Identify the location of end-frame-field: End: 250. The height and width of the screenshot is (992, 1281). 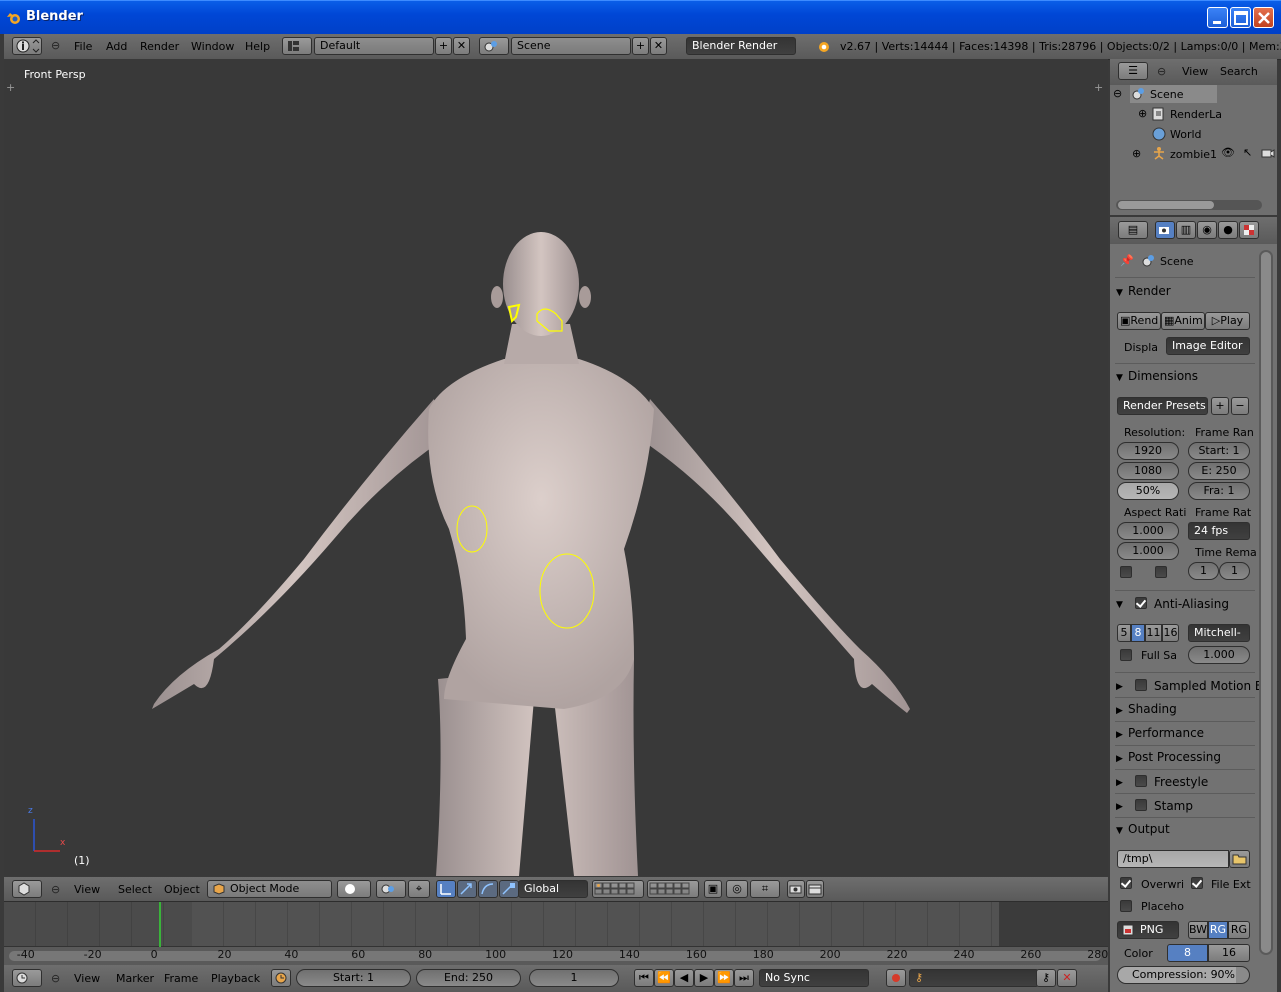
(468, 978).